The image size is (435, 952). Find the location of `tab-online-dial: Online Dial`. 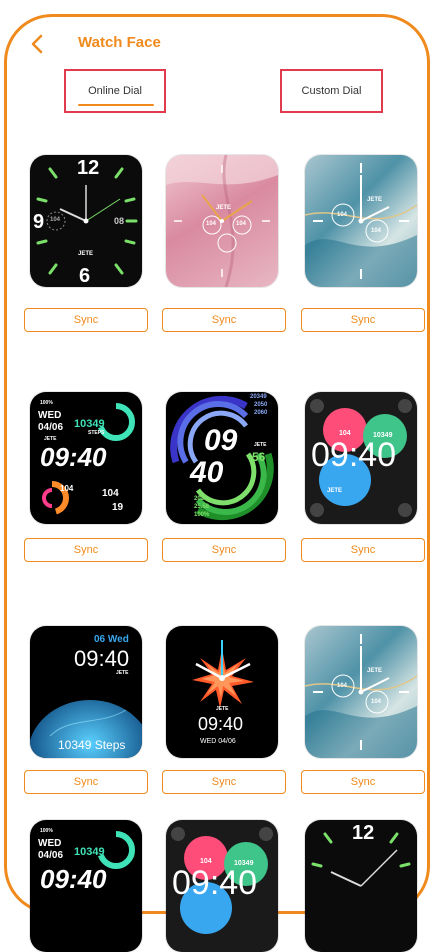

tab-online-dial: Online Dial is located at coordinates (115, 91).